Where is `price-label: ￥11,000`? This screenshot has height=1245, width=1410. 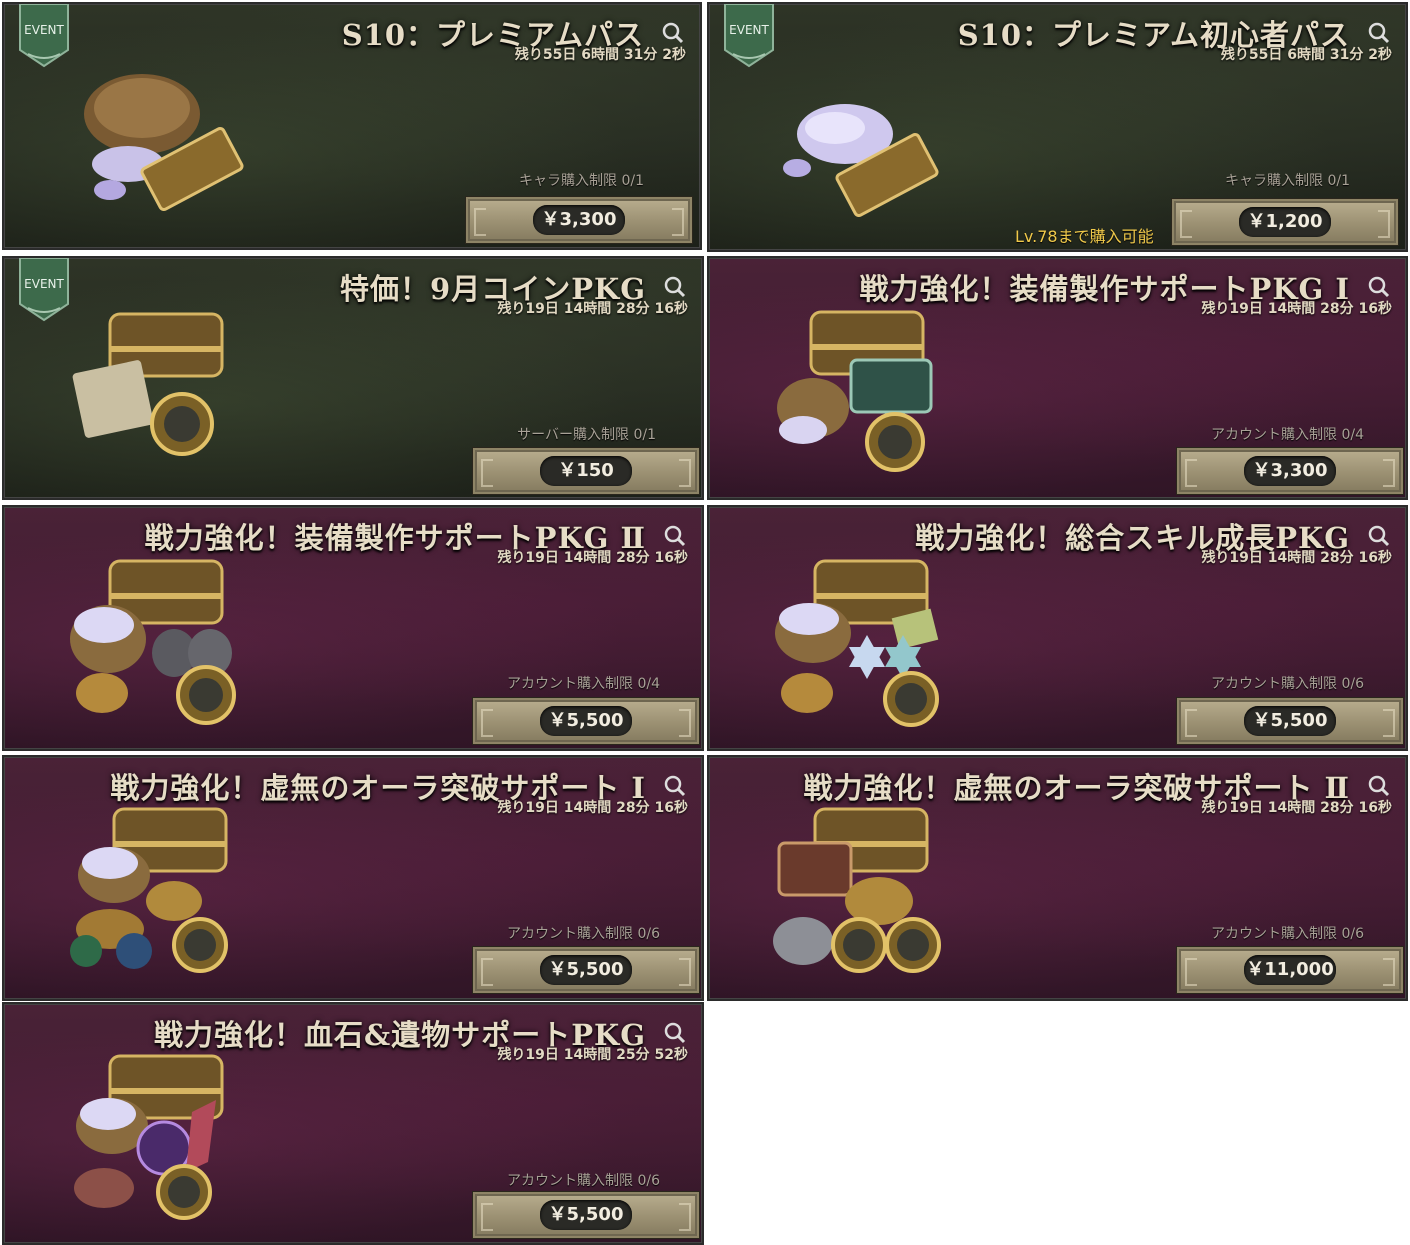 price-label: ￥11,000 is located at coordinates (1290, 970).